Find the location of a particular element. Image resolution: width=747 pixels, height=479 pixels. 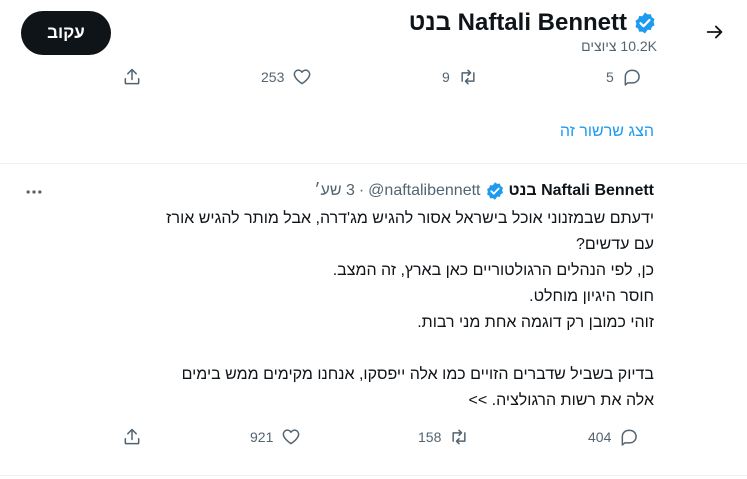

retweet-count: 158 is located at coordinates (430, 437).